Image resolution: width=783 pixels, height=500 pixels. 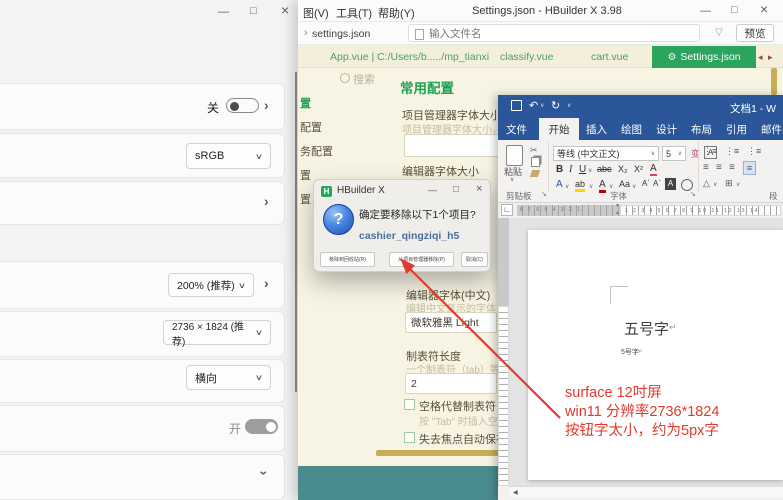 What do you see at coordinates (569, 105) in the screenshot?
I see `qat-customize-icon: ∨` at bounding box center [569, 105].